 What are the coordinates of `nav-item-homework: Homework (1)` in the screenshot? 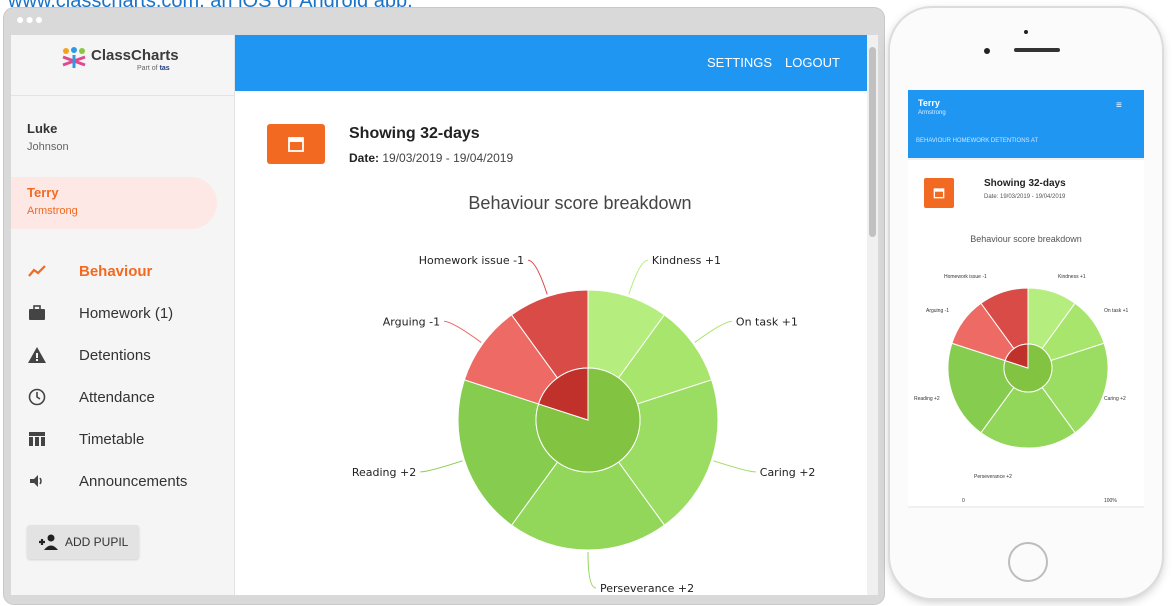 It's located at (122, 314).